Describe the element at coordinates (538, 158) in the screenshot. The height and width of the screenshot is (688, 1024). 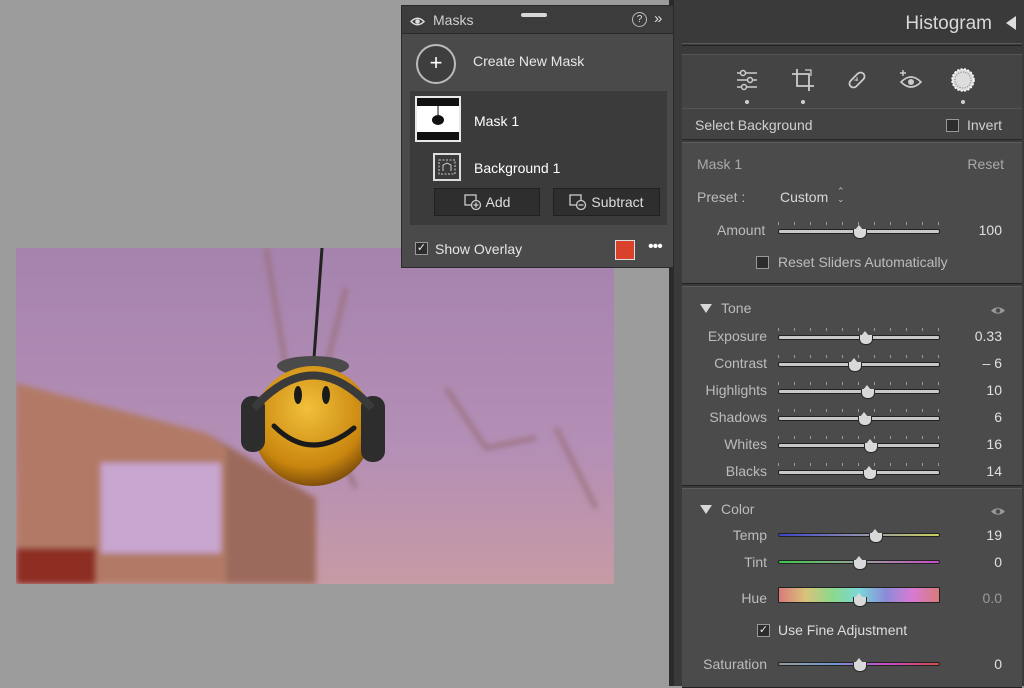
I see `mask-list: Mask 1 Background 1 Add Subtract` at that location.